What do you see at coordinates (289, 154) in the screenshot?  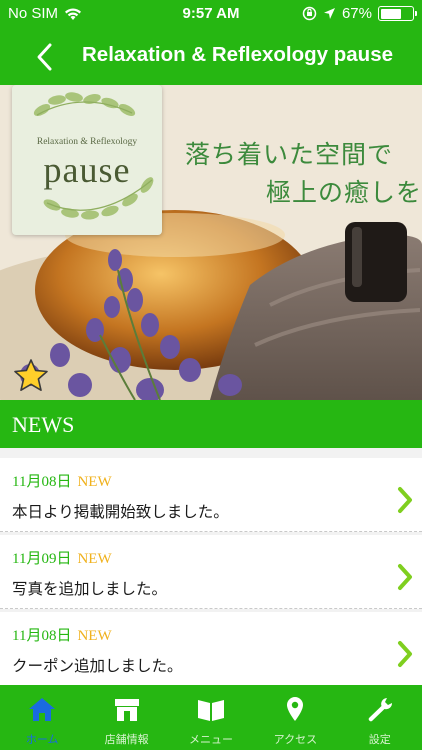 I see `tagline-line-1: 落ち着いた空間で` at bounding box center [289, 154].